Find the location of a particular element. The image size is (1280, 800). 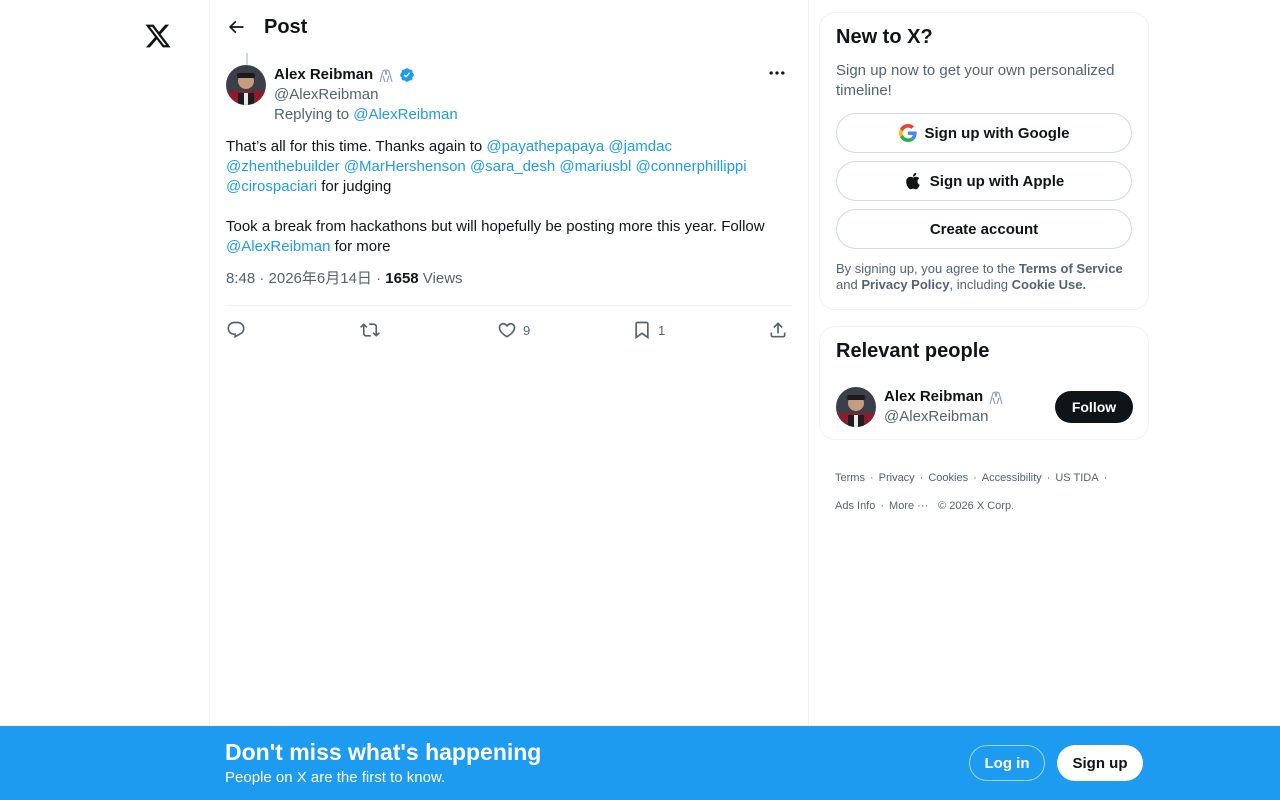

author-avatar is located at coordinates (246, 85).